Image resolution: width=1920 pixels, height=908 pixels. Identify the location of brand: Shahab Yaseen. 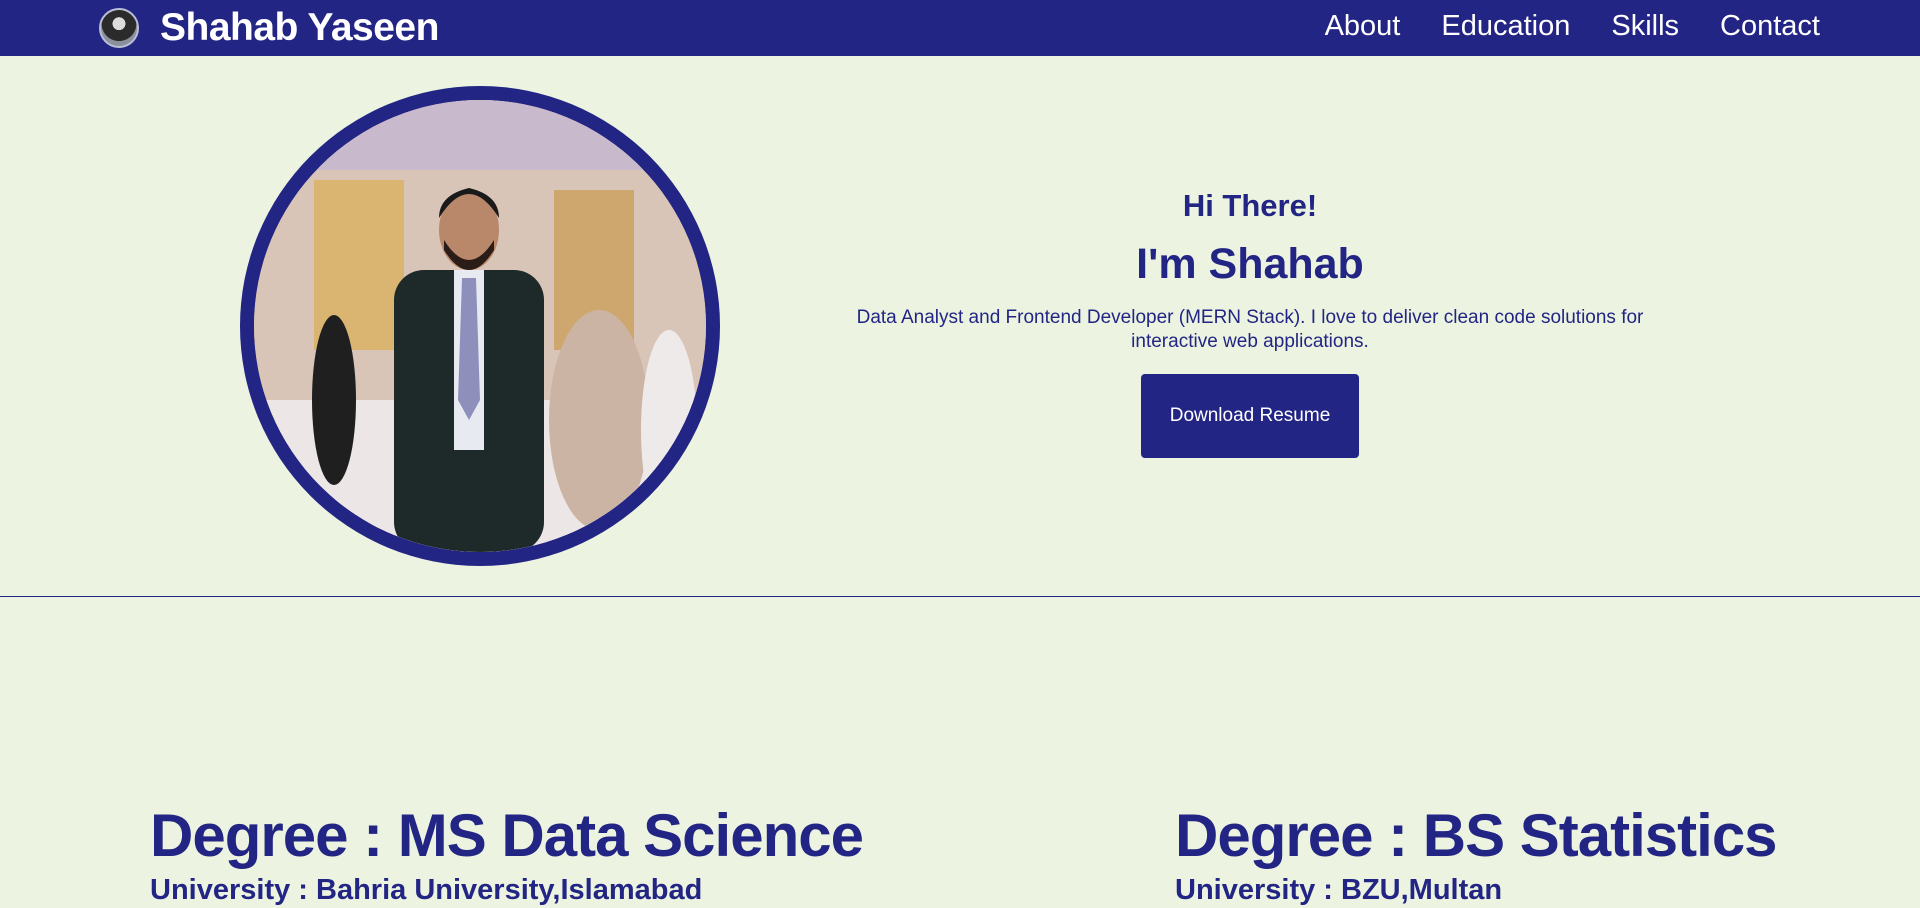
(269, 28).